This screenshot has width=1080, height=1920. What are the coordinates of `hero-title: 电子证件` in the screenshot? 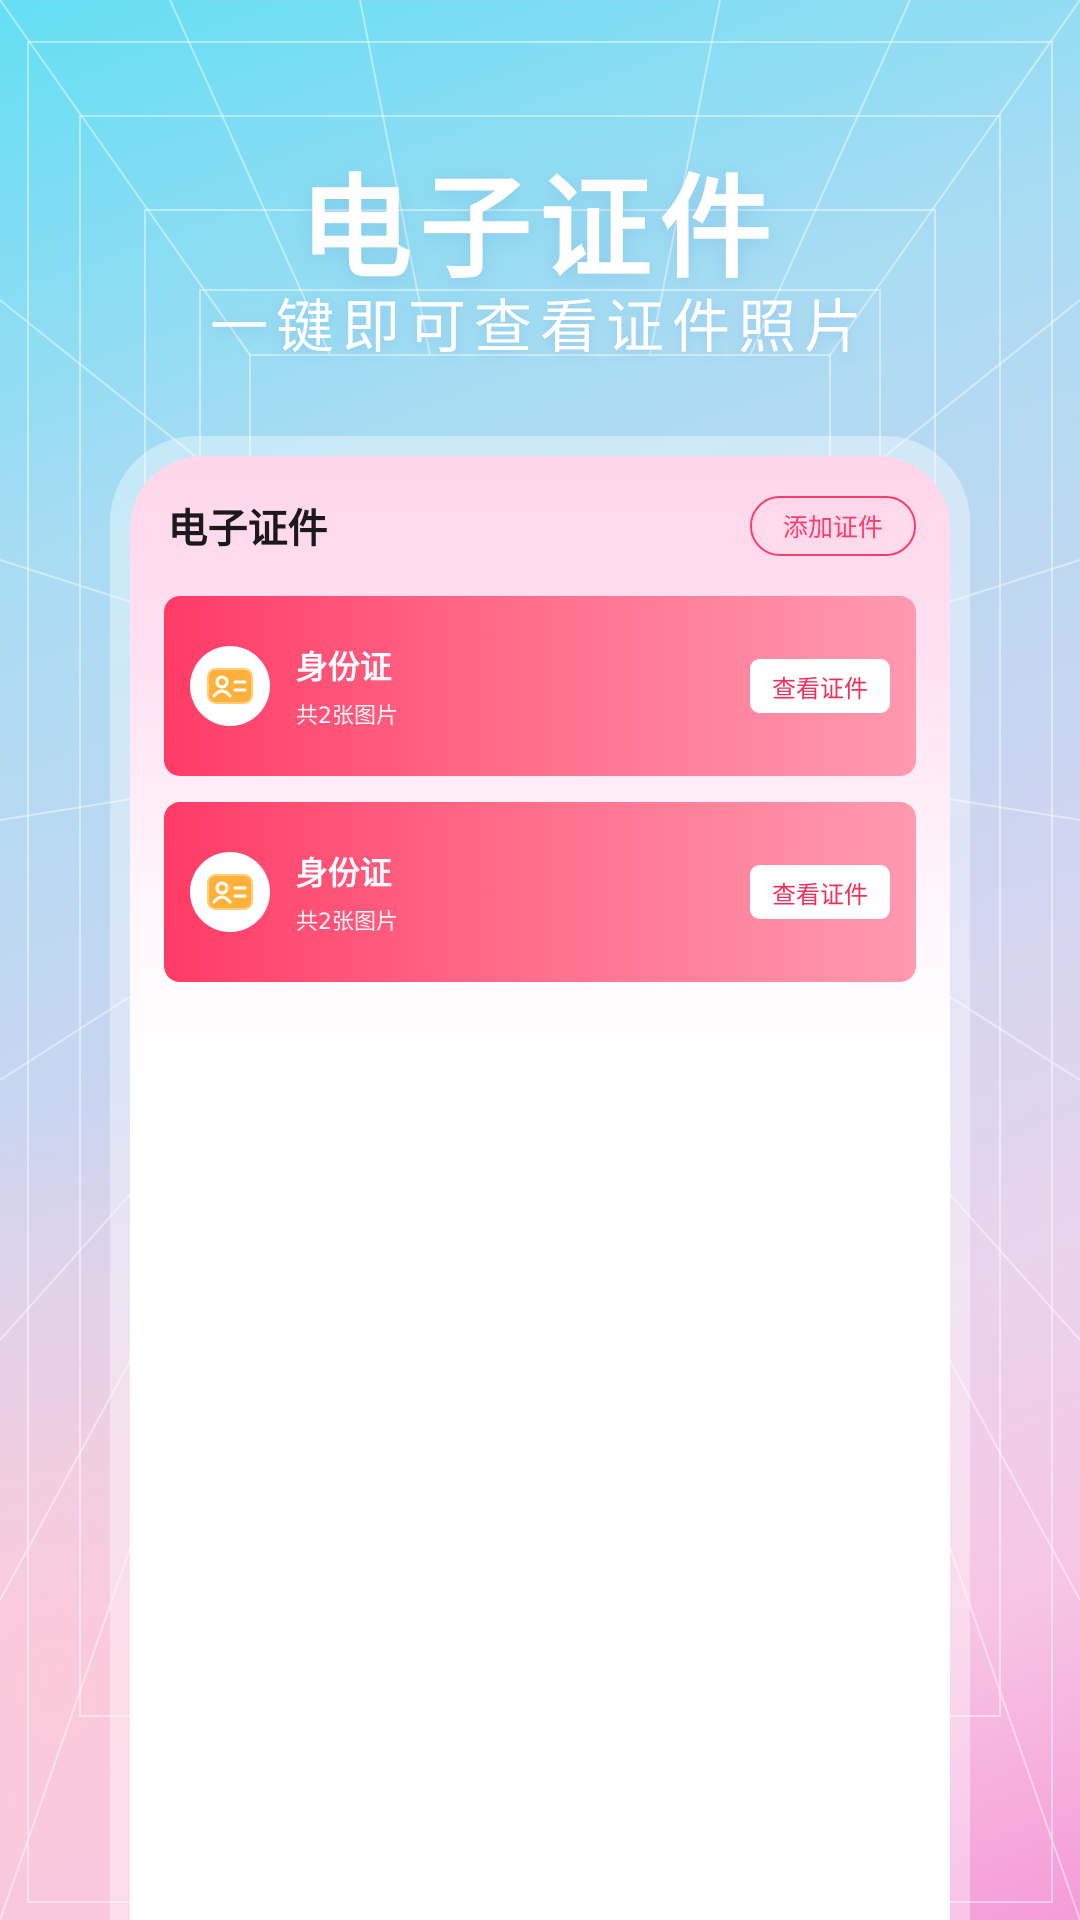 It's located at (540, 229).